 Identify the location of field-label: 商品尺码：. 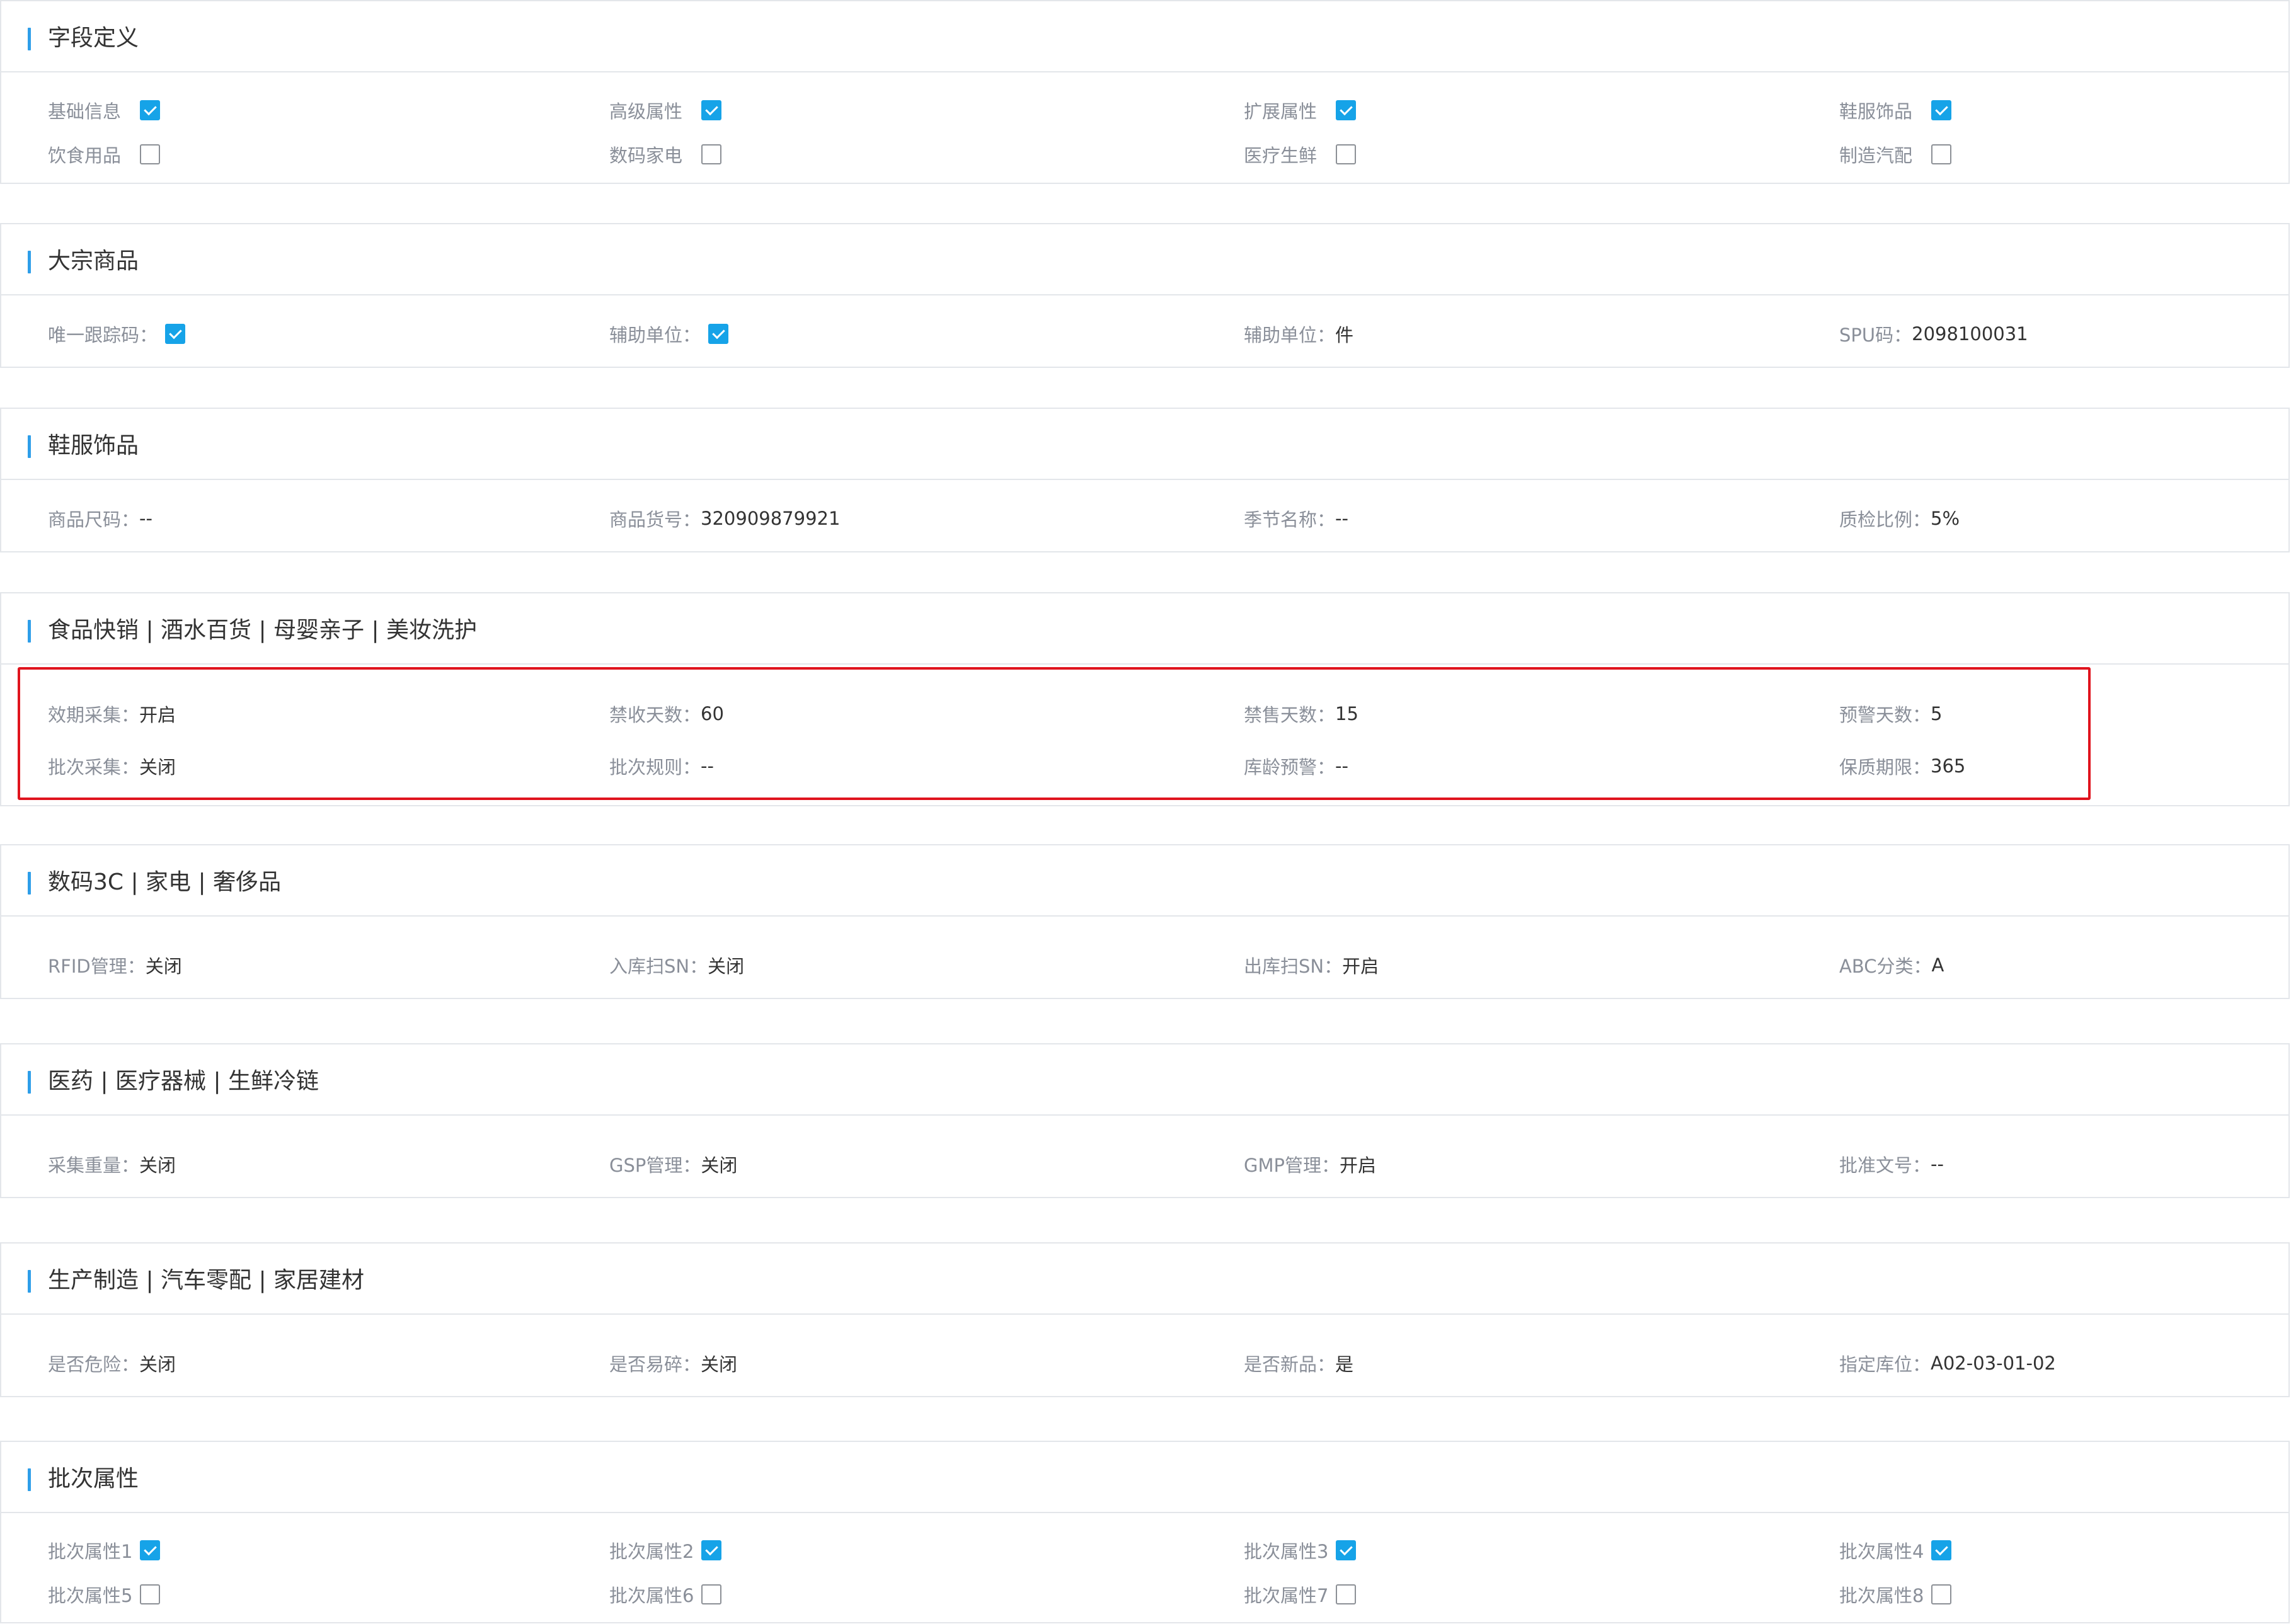
(94, 519).